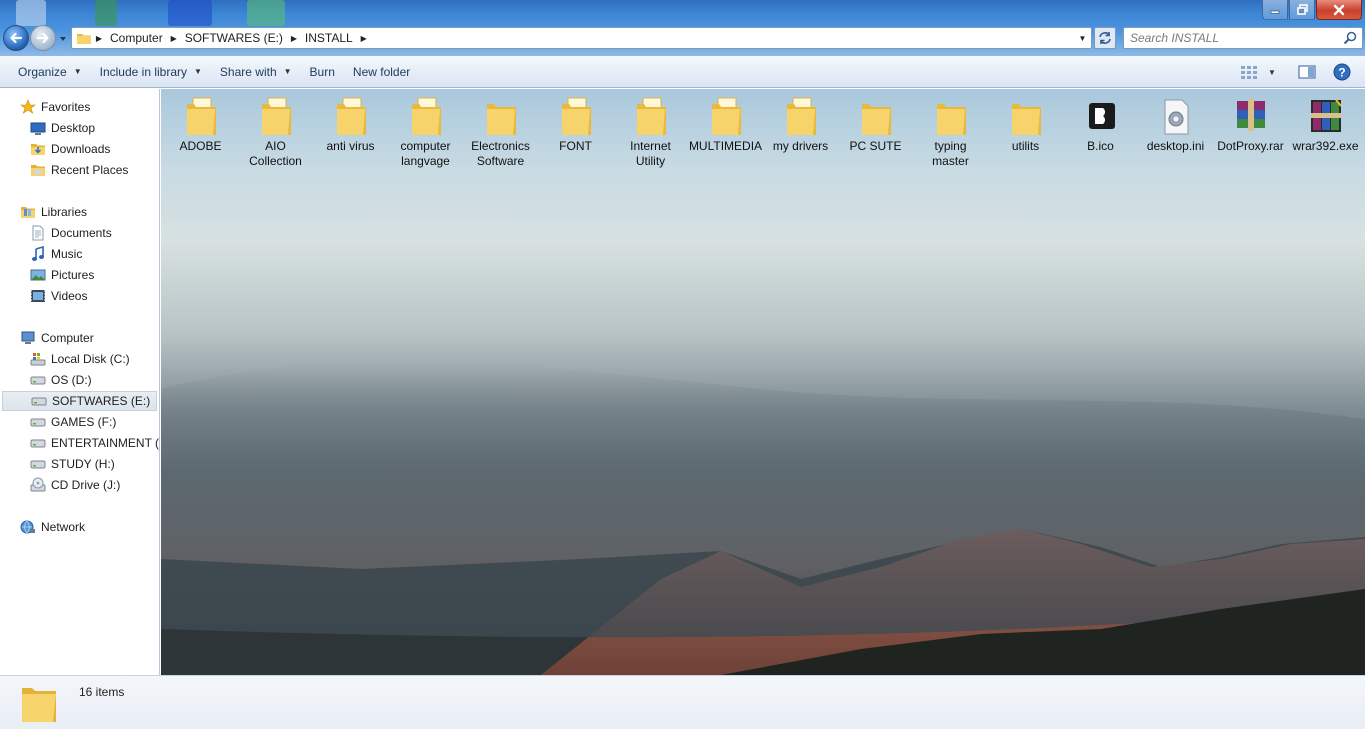  Describe the element at coordinates (101, 401) in the screenshot. I see `sidebar-item-label: SOFTWARES (E:)` at that location.